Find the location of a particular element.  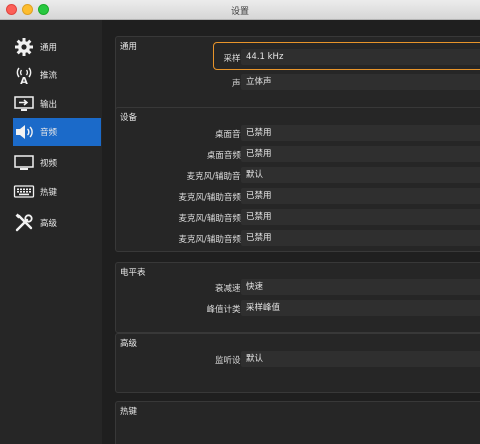

desktop-audio-2-select: 已禁用 is located at coordinates (360, 154).